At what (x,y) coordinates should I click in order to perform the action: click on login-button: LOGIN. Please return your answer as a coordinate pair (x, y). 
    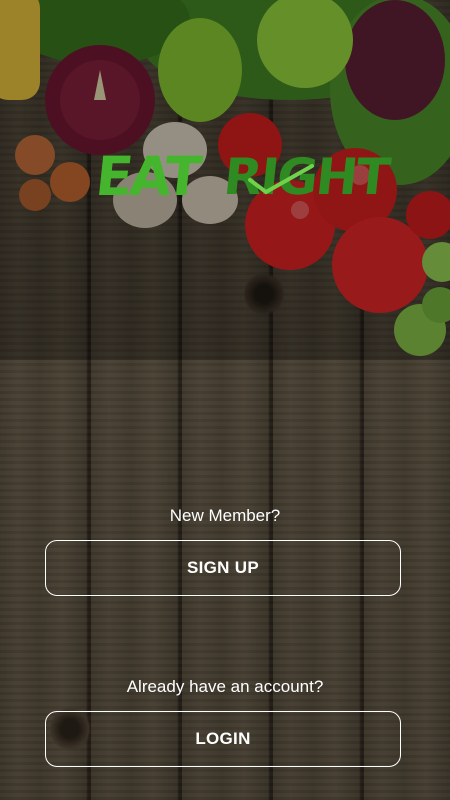
    Looking at the image, I should click on (223, 739).